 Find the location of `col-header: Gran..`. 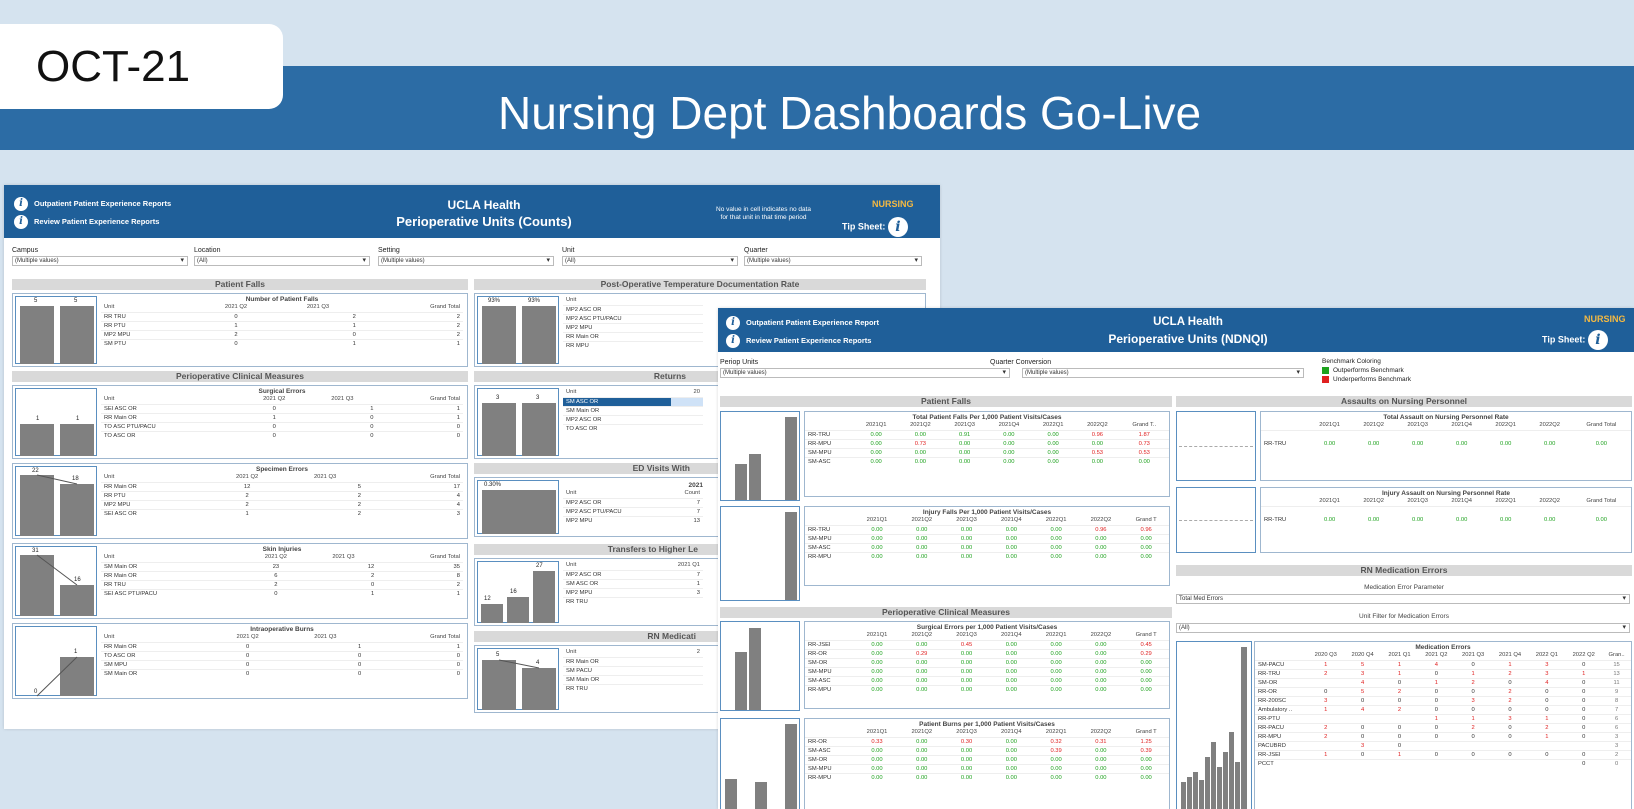

col-header: Gran.. is located at coordinates (1616, 655).